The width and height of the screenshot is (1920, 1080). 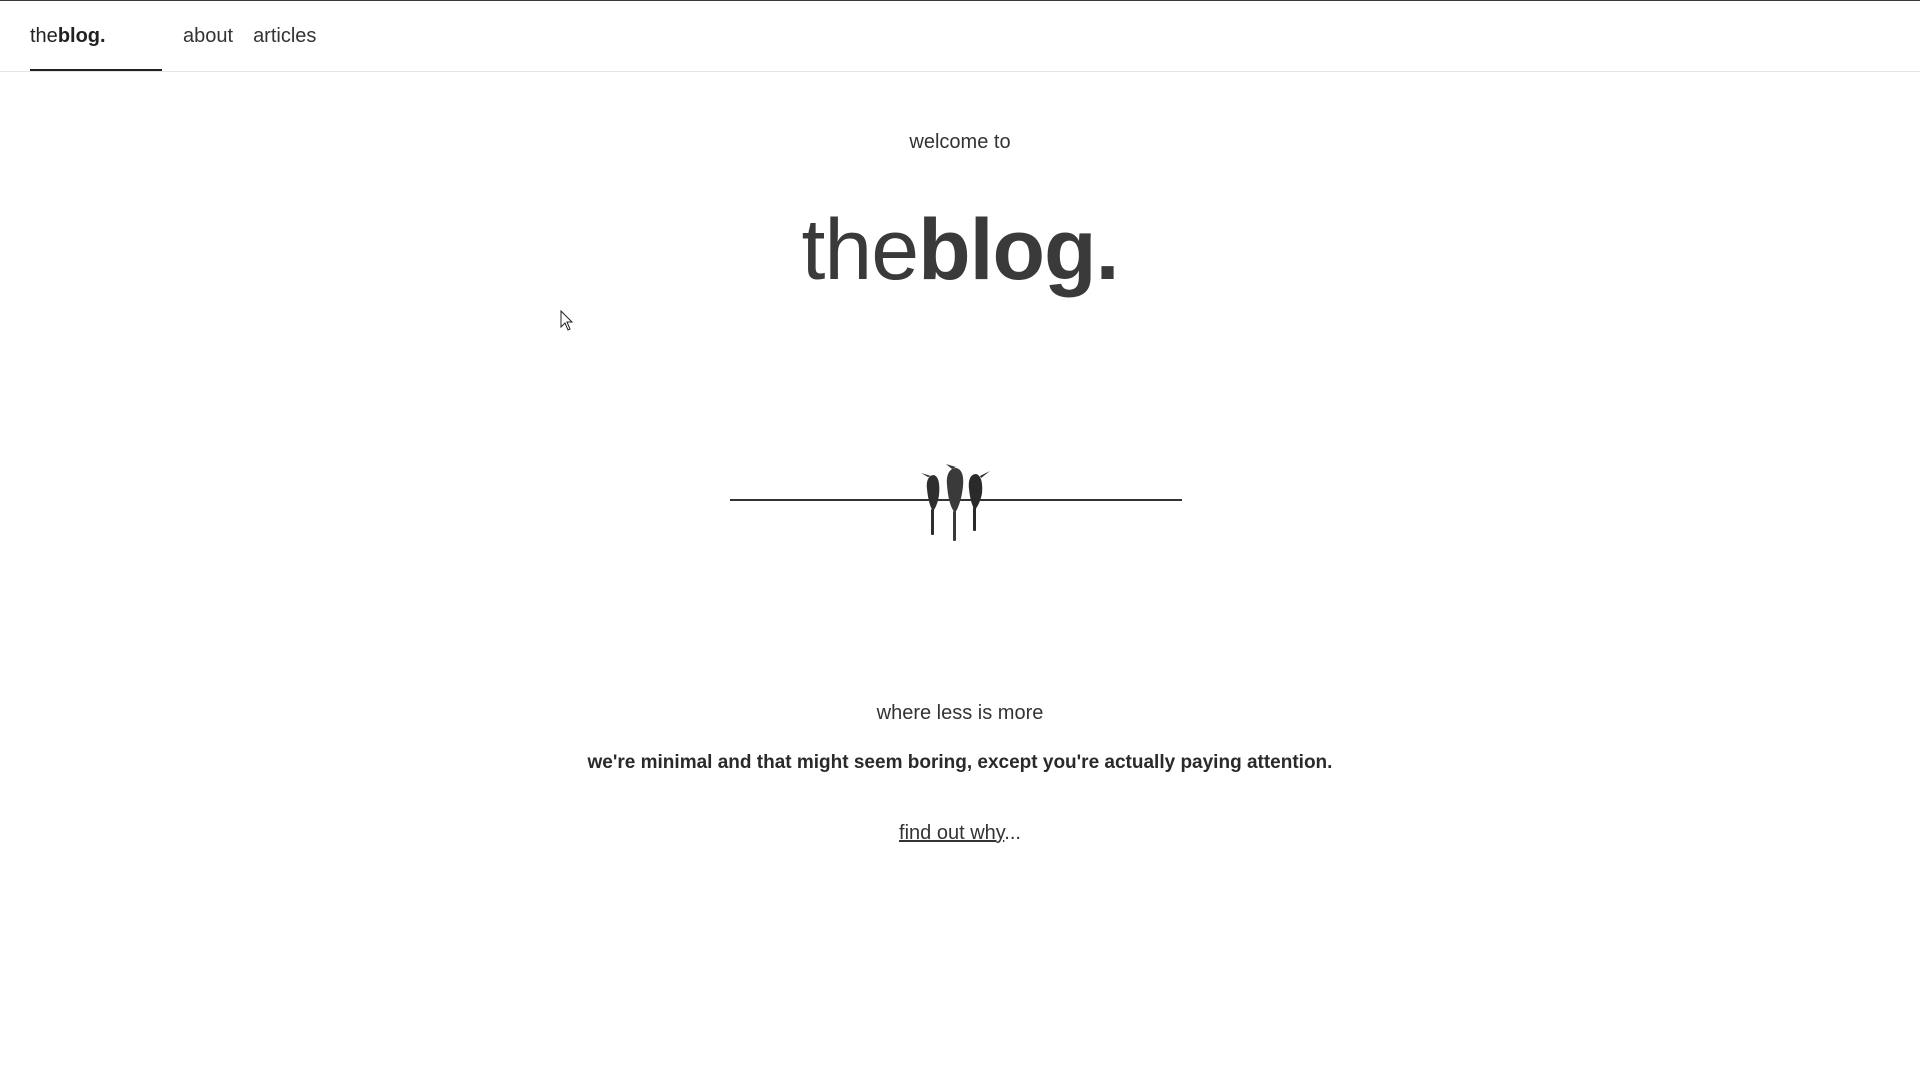 What do you see at coordinates (960, 36) in the screenshot?
I see `top-navbar: theblog. about articles` at bounding box center [960, 36].